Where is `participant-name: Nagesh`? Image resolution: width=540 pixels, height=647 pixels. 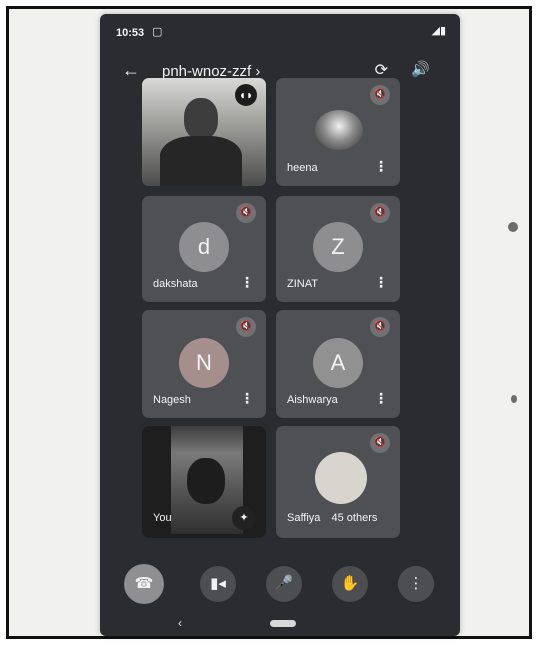 participant-name: Nagesh is located at coordinates (172, 400).